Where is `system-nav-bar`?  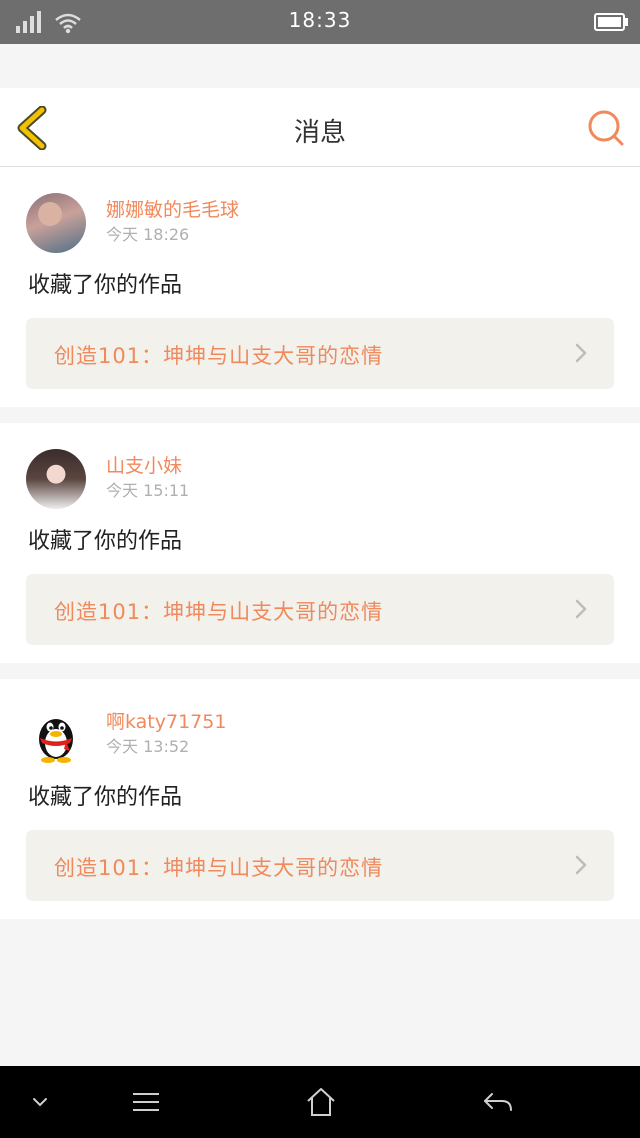
system-nav-bar is located at coordinates (320, 1102).